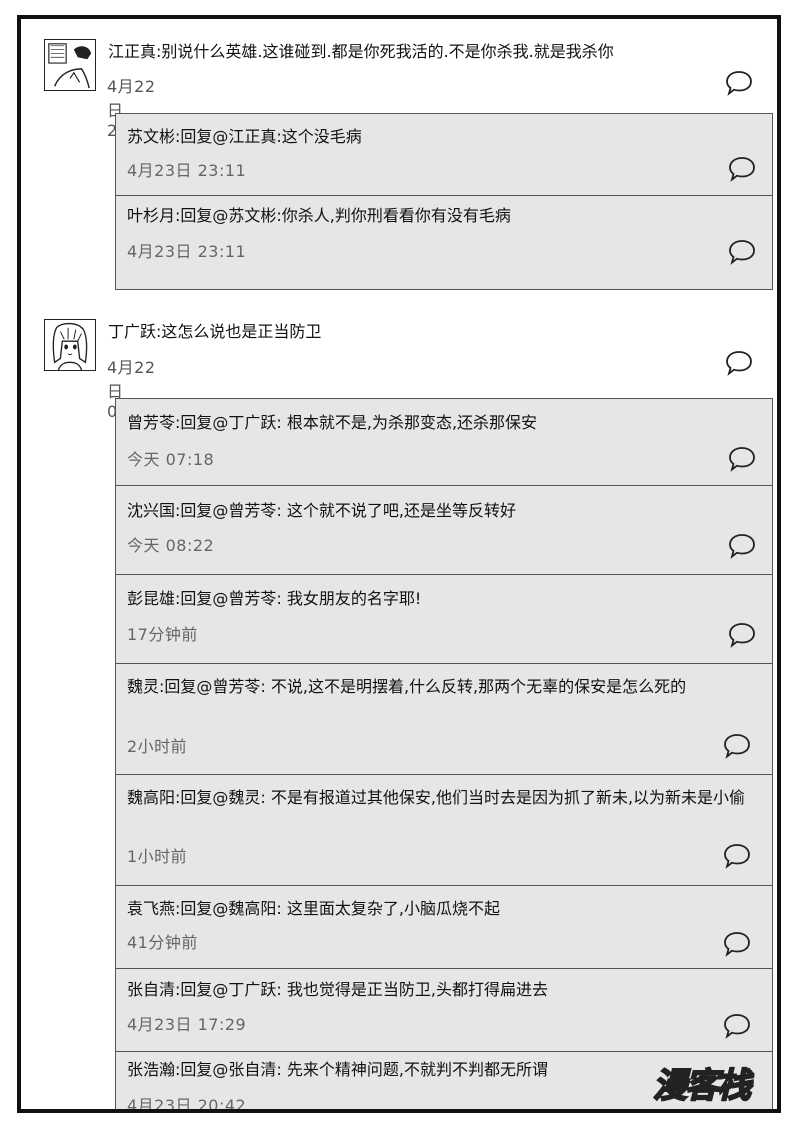  What do you see at coordinates (215, 331) in the screenshot?
I see `comment-text: 丁广跃:这怎么说也是正当防卫` at bounding box center [215, 331].